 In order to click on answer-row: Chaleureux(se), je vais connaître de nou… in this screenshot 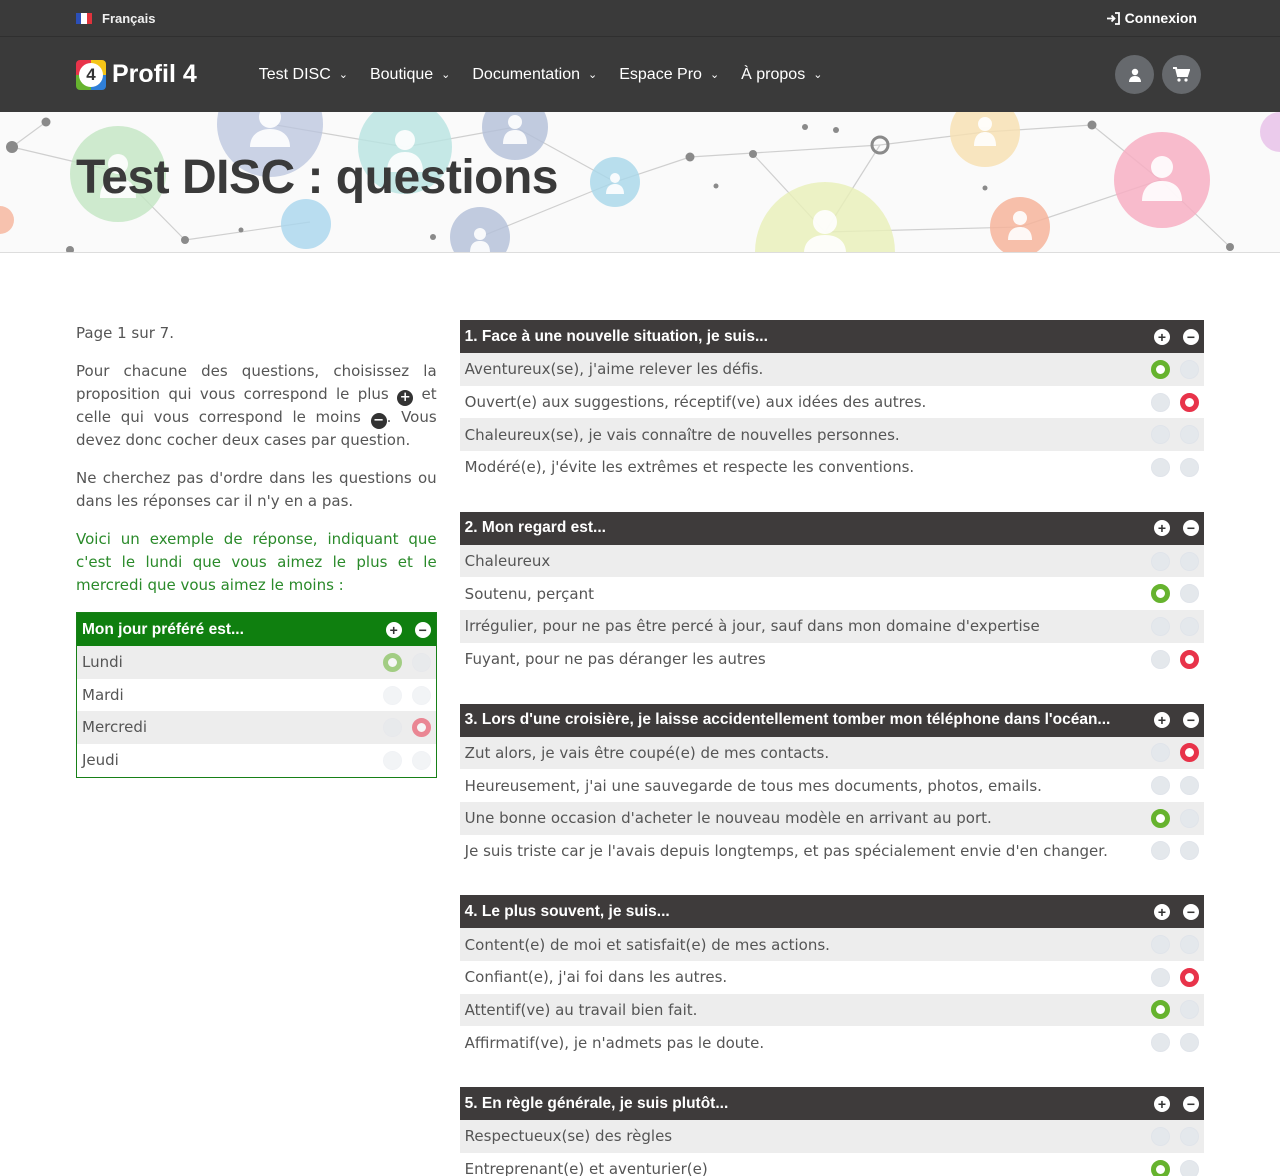, I will do `click(831, 435)`.